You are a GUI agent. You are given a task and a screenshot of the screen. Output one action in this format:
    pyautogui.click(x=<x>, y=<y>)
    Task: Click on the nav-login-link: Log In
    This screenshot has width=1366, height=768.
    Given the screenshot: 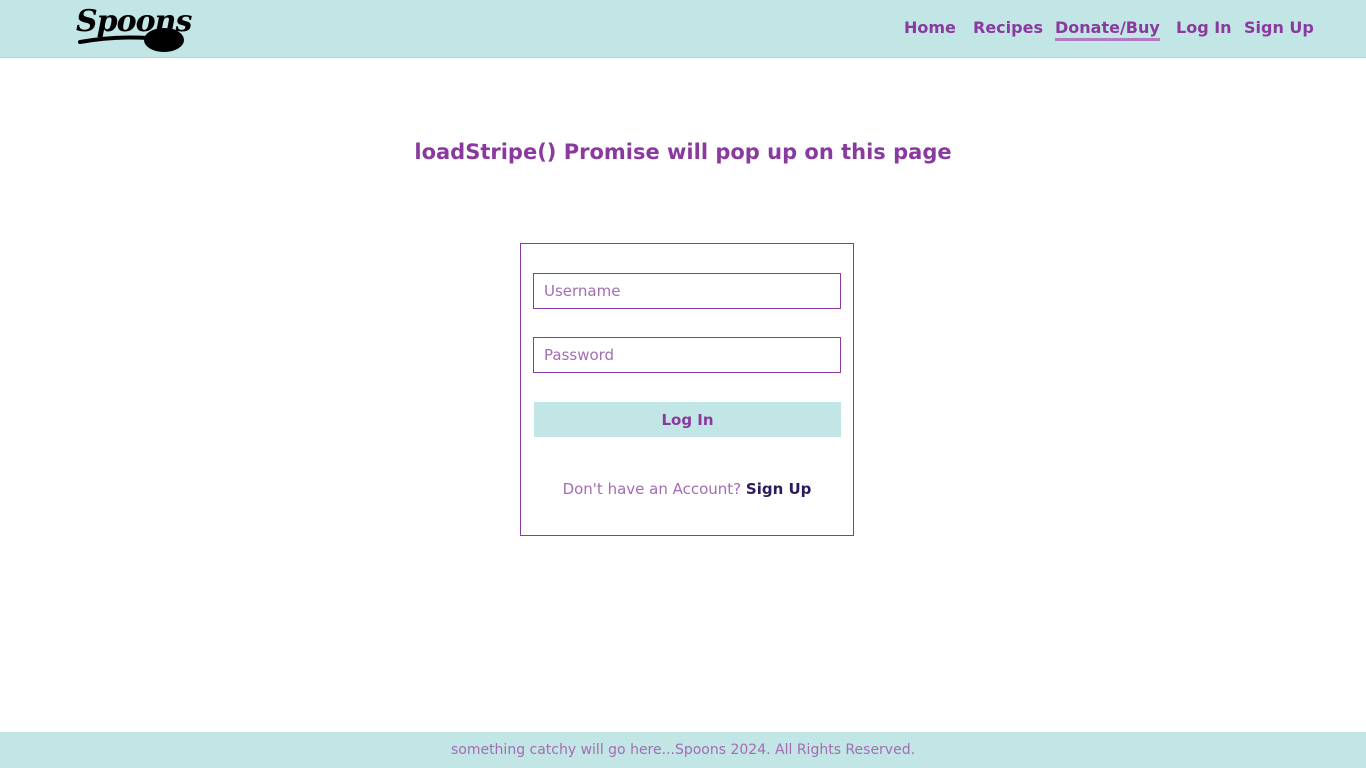 What is the action you would take?
    pyautogui.click(x=1204, y=27)
    